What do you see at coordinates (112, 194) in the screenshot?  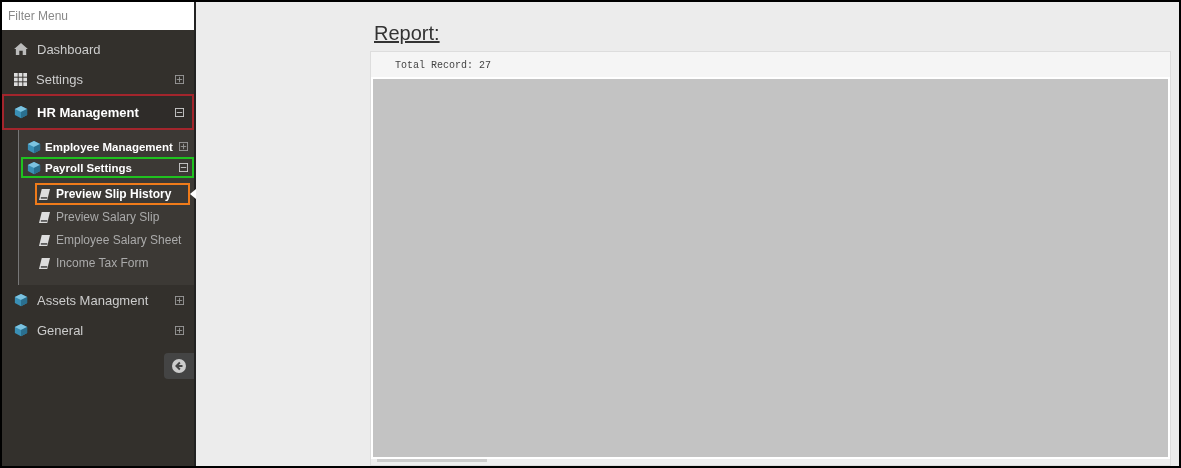 I see `menu-item: Preview Slip History` at bounding box center [112, 194].